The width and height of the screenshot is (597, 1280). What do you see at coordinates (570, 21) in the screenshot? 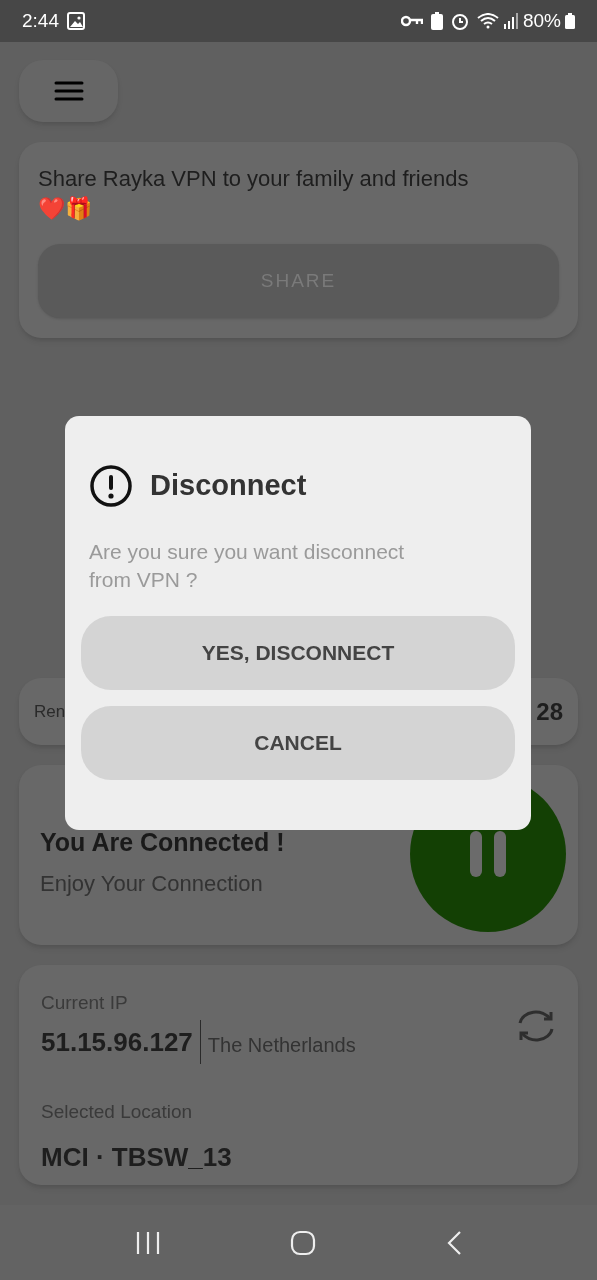
I see `battery-icon` at bounding box center [570, 21].